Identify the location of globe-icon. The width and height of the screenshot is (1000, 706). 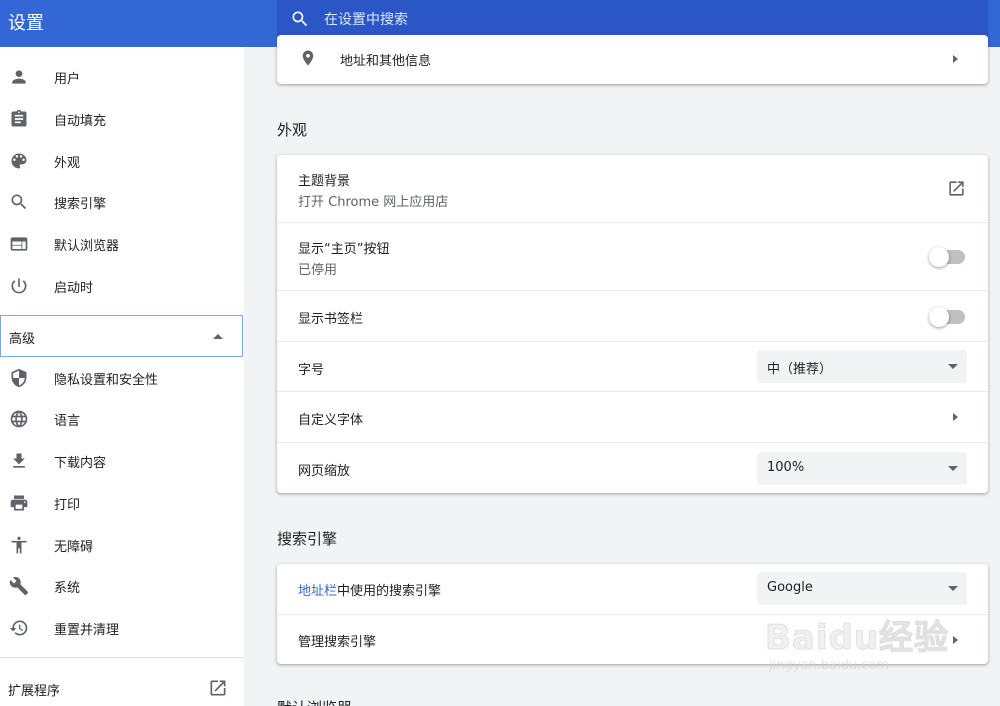
(19, 419).